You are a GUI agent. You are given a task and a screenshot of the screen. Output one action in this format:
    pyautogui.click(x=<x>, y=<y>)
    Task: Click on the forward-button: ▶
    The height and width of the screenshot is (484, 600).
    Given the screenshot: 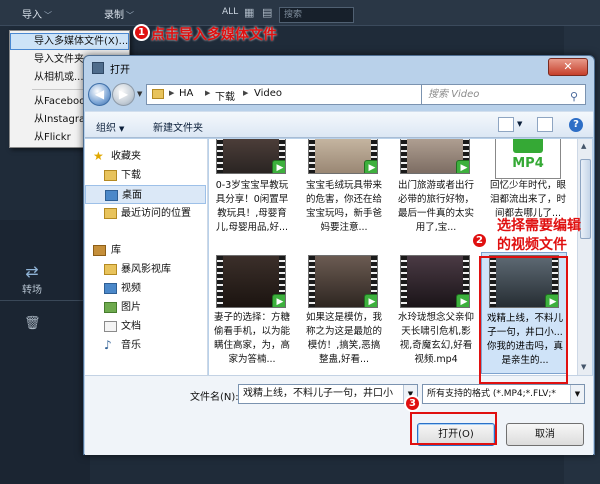 What is the action you would take?
    pyautogui.click(x=123, y=94)
    